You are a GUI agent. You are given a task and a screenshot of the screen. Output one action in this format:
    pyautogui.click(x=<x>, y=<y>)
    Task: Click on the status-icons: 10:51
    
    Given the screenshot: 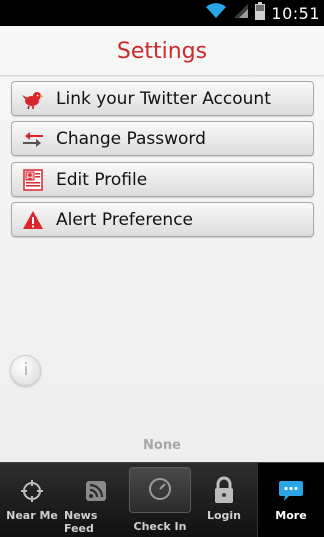 What is the action you would take?
    pyautogui.click(x=262, y=13)
    